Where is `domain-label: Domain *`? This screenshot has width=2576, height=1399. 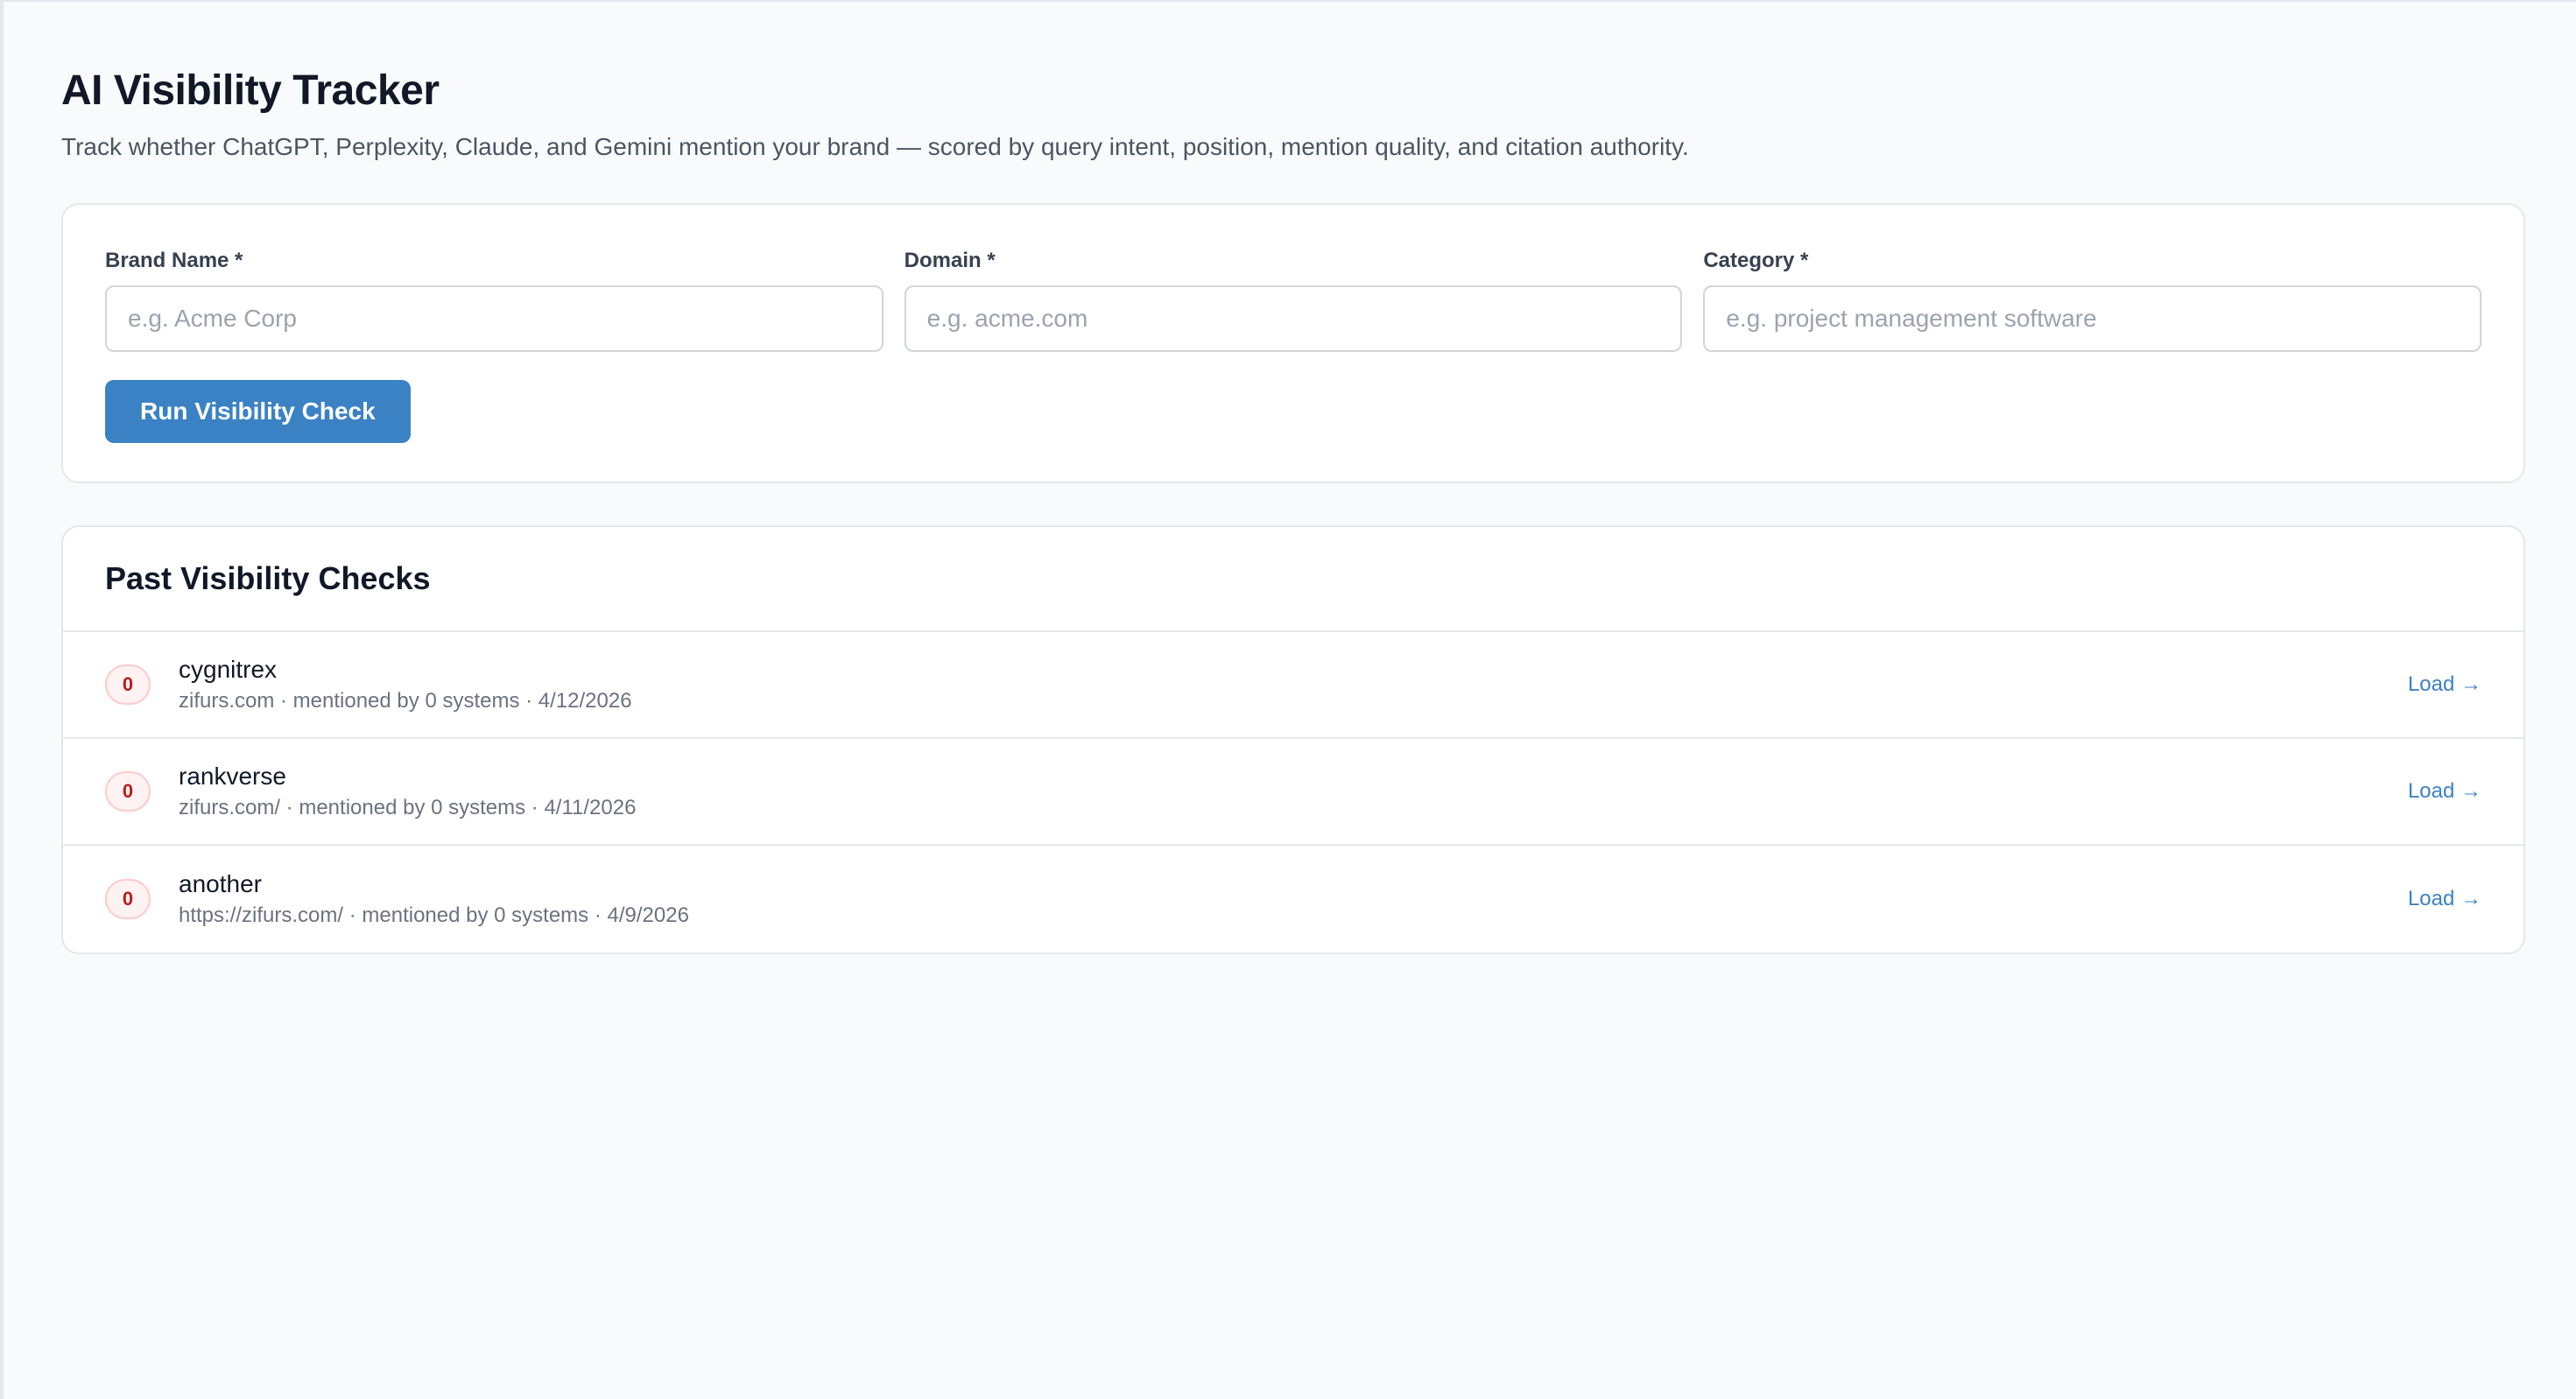 domain-label: Domain * is located at coordinates (950, 260).